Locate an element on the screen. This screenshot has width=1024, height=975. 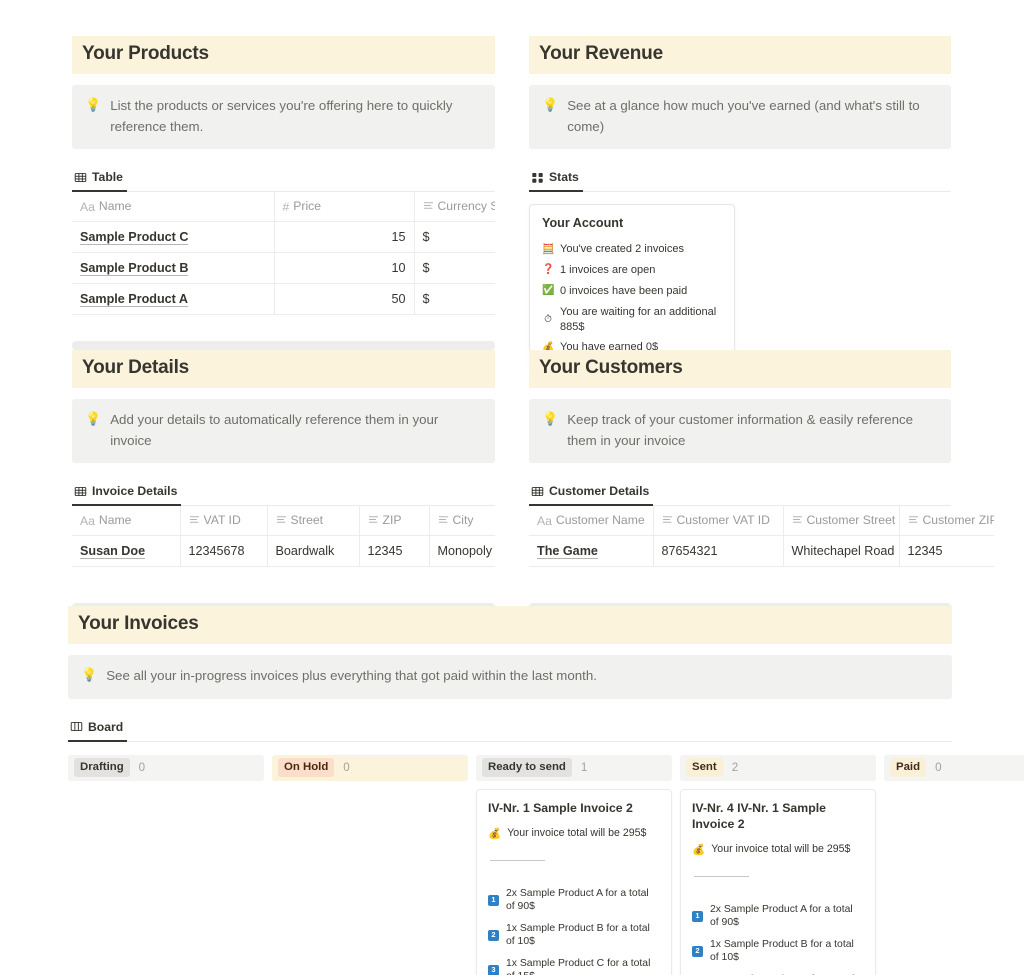
invoice-line-item-text: 2x Sample Product A for a total of 90$ is located at coordinates (781, 916).